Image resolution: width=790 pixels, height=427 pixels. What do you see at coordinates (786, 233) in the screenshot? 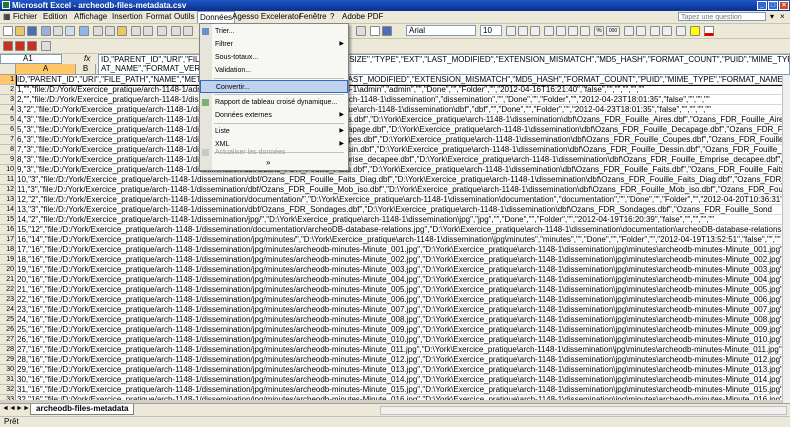
I see `vertical-scrollbar` at bounding box center [786, 233].